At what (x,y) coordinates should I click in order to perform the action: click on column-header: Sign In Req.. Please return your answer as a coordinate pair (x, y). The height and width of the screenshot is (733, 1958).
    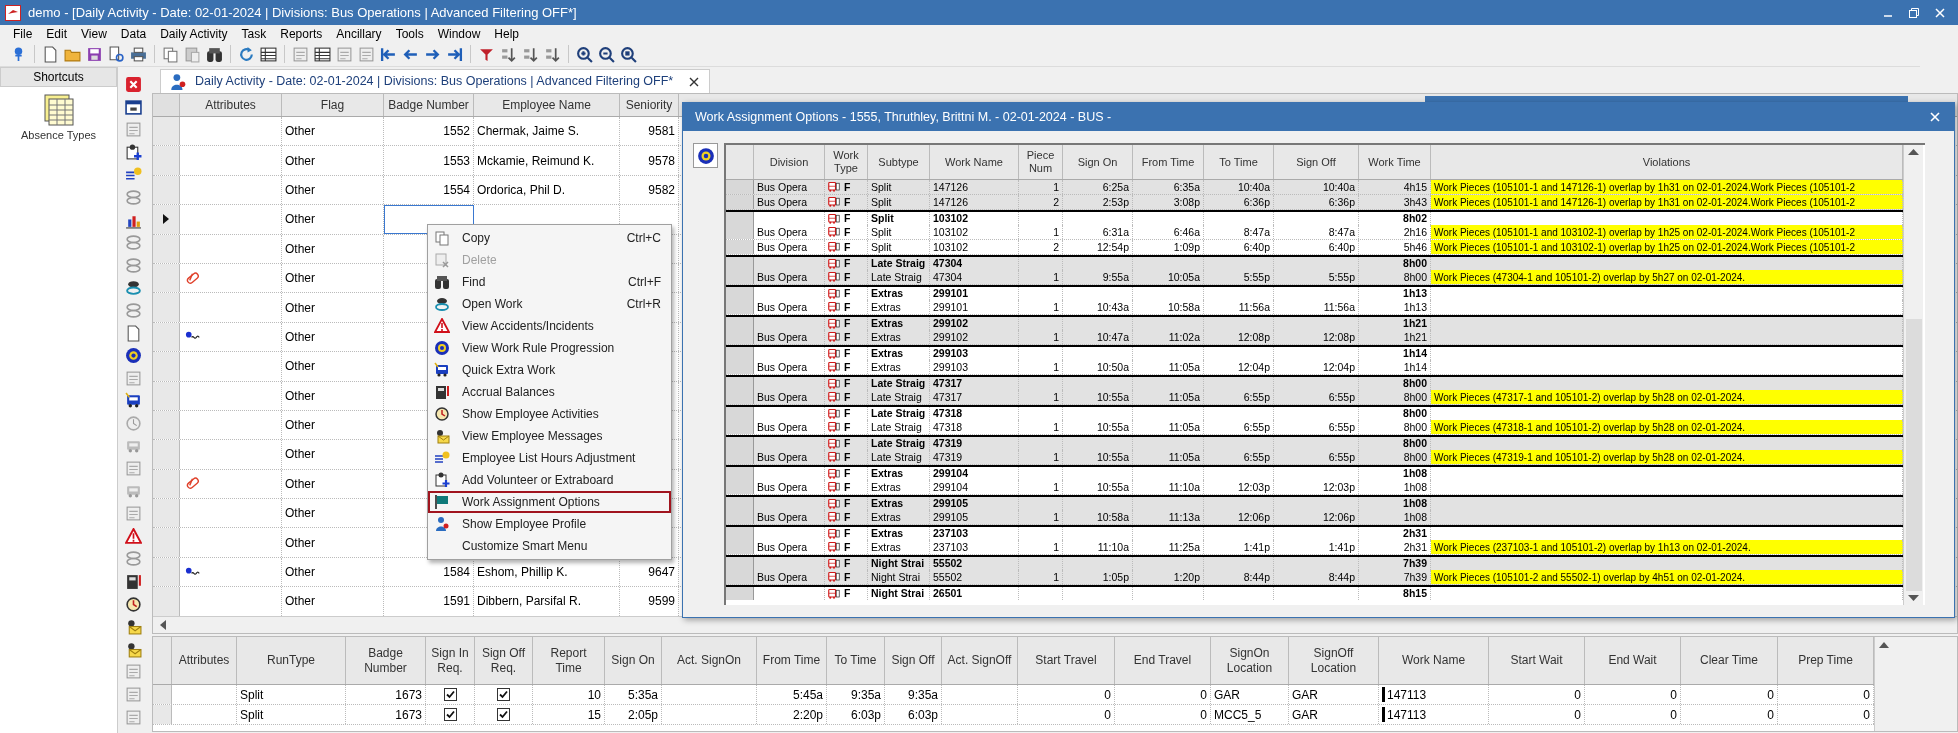
    Looking at the image, I should click on (450, 660).